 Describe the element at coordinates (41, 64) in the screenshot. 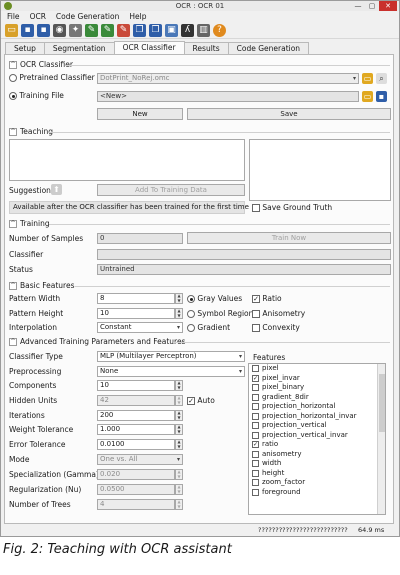

I see `ocr-classifier-header: ^ OCR Classifier` at that location.